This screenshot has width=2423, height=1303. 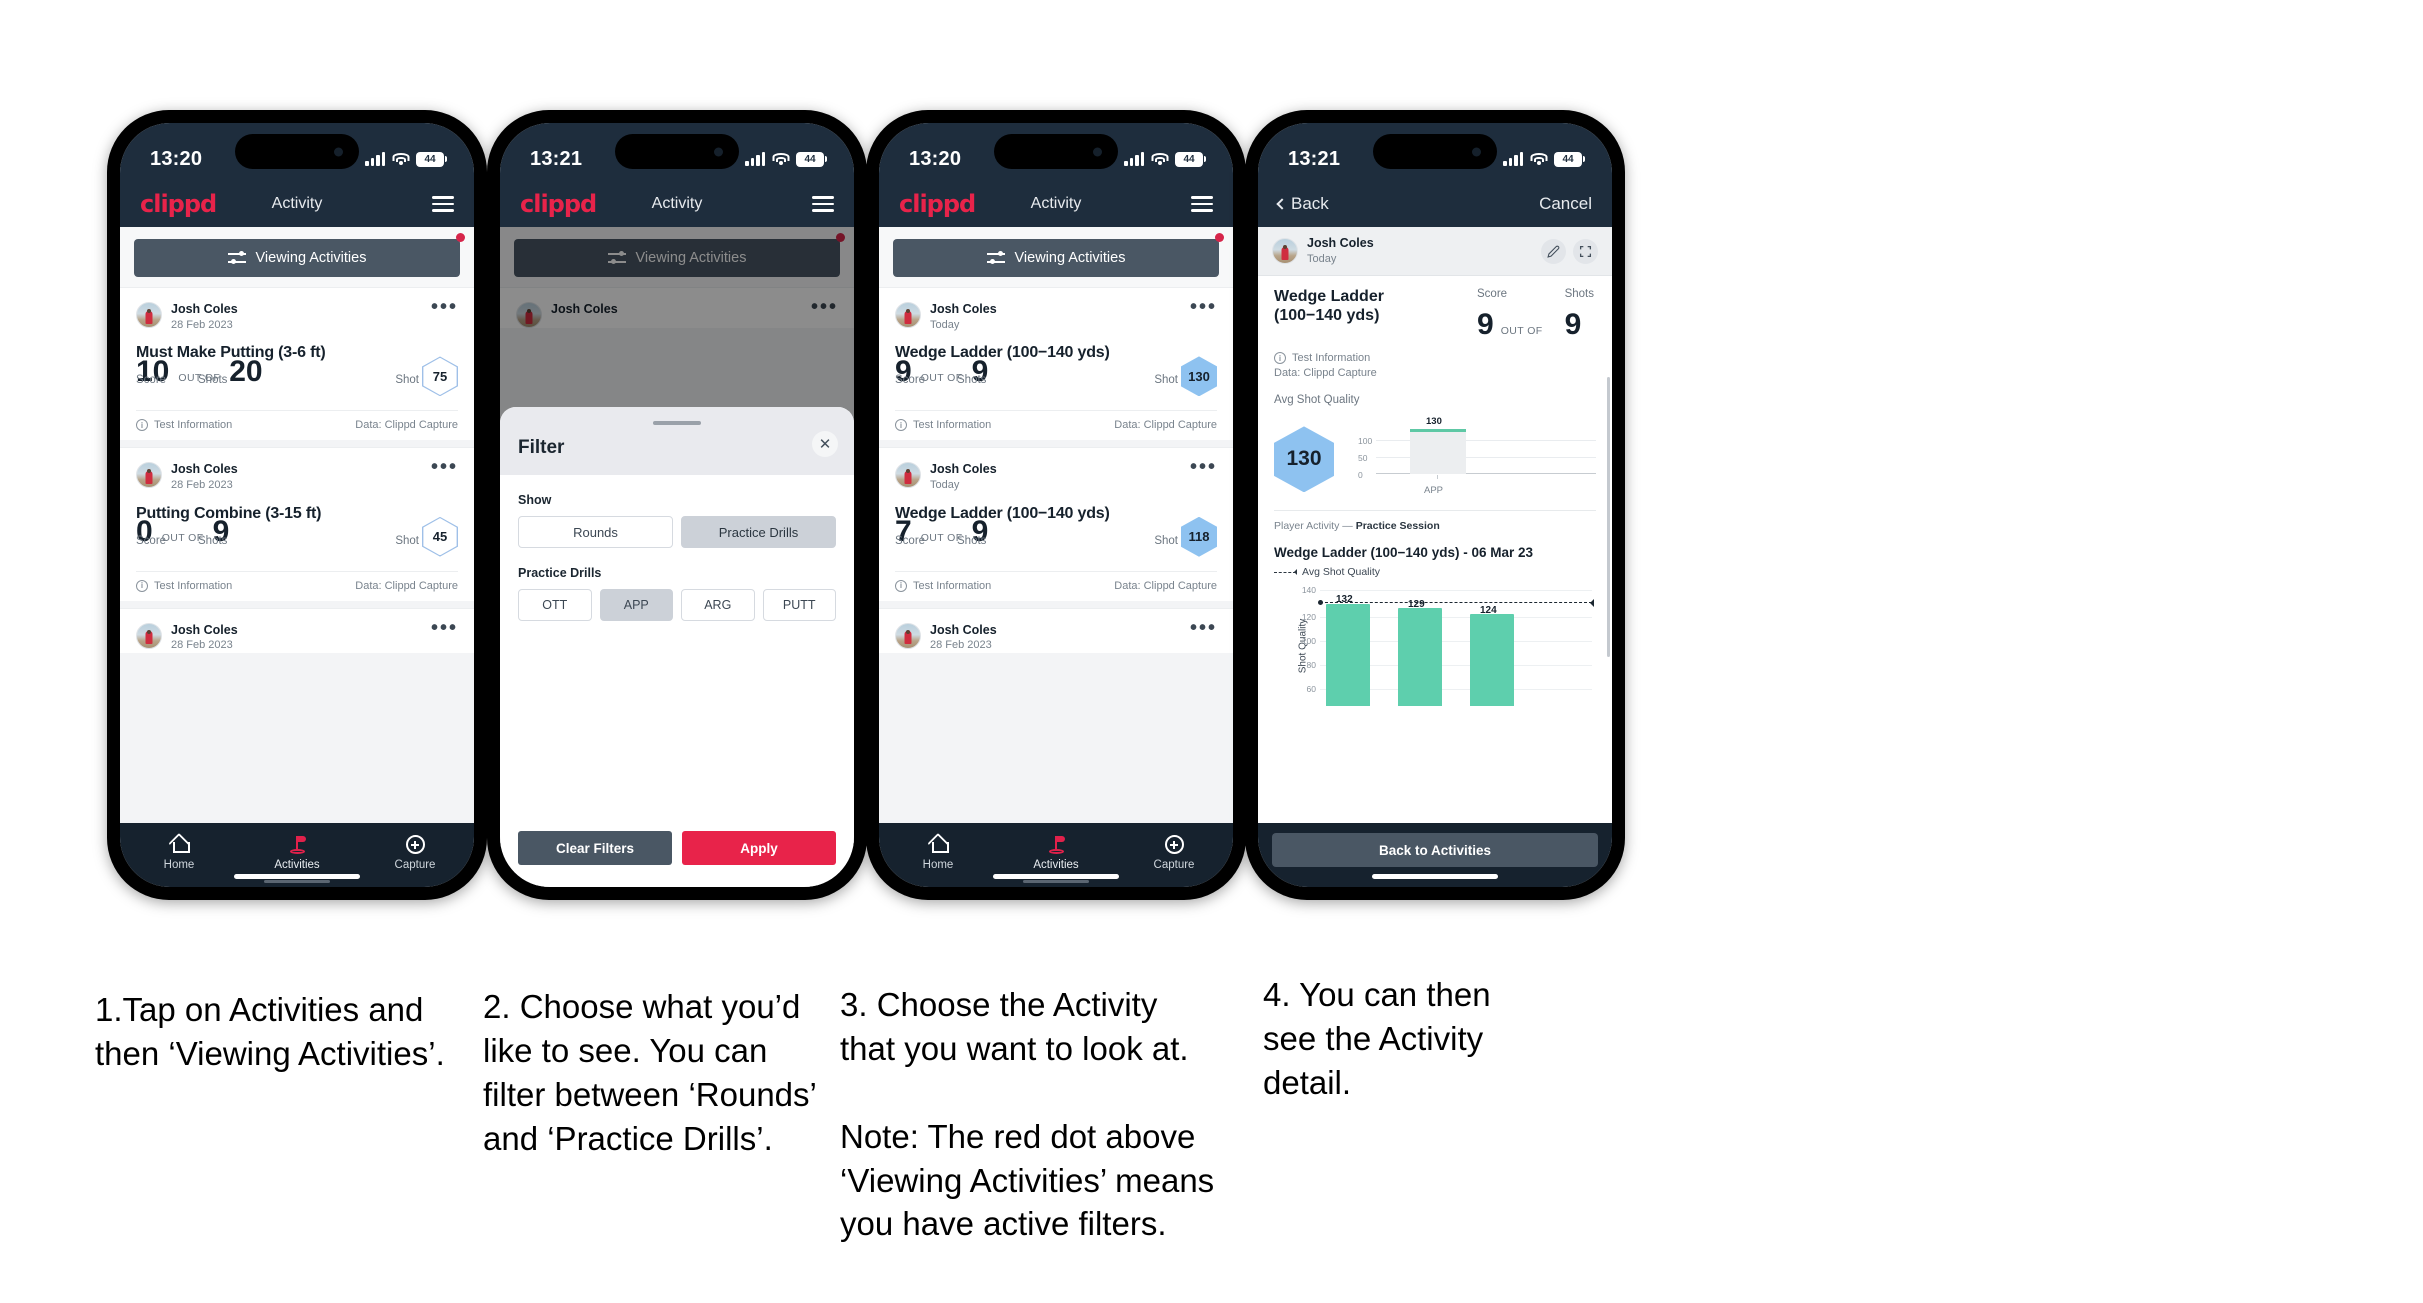 I want to click on score-label: Score, so click(x=910, y=540).